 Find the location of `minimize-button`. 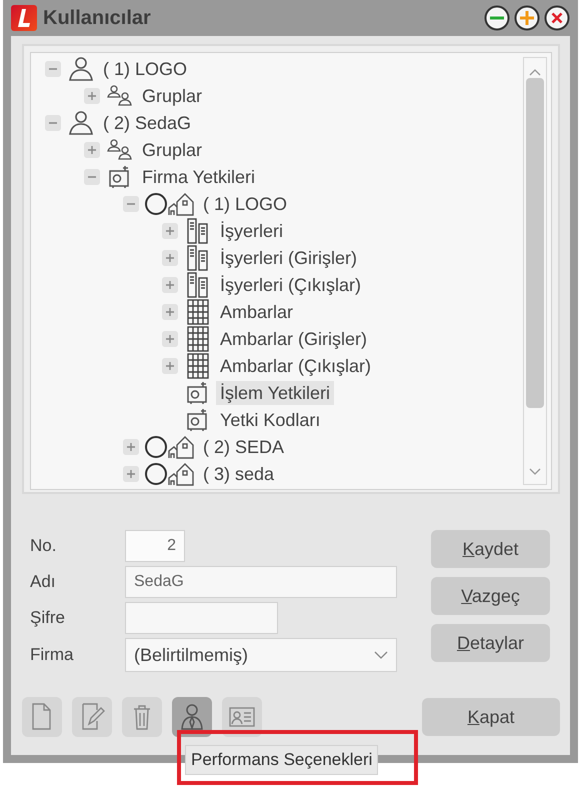

minimize-button is located at coordinates (497, 18).